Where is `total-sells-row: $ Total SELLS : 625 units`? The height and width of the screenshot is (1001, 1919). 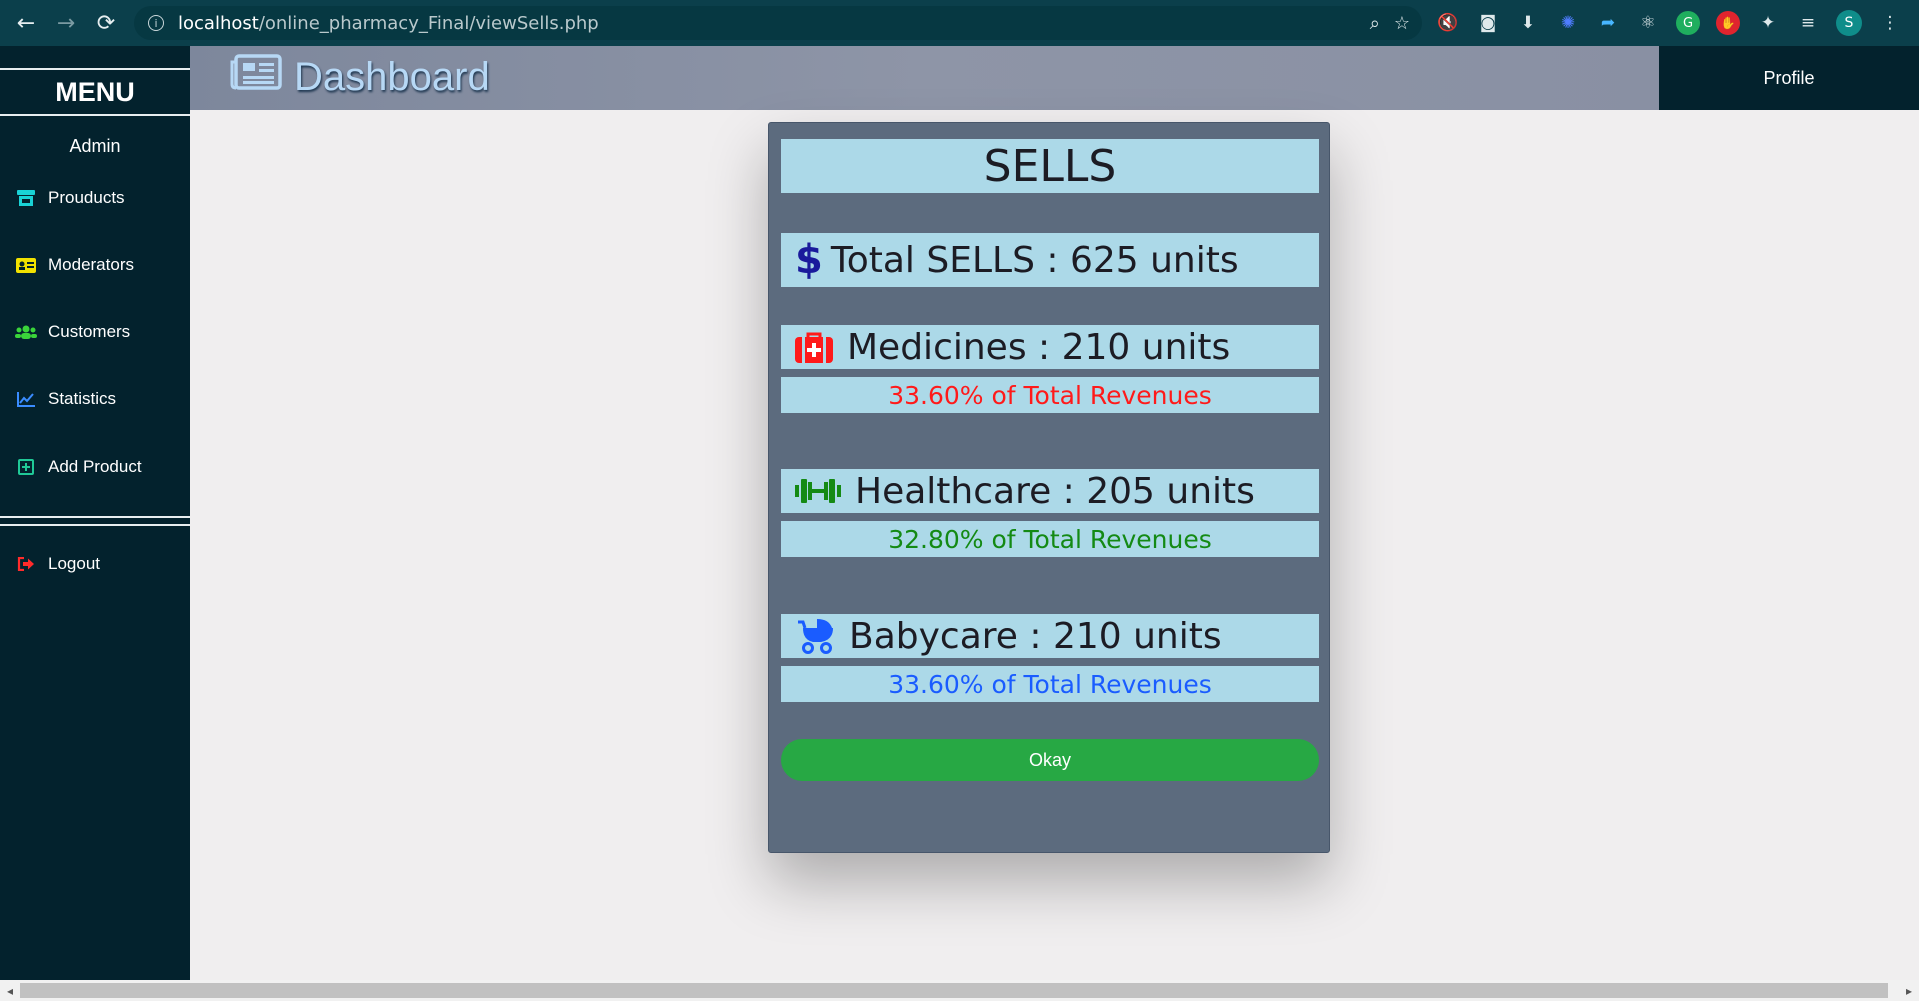 total-sells-row: $ Total SELLS : 625 units is located at coordinates (1050, 260).